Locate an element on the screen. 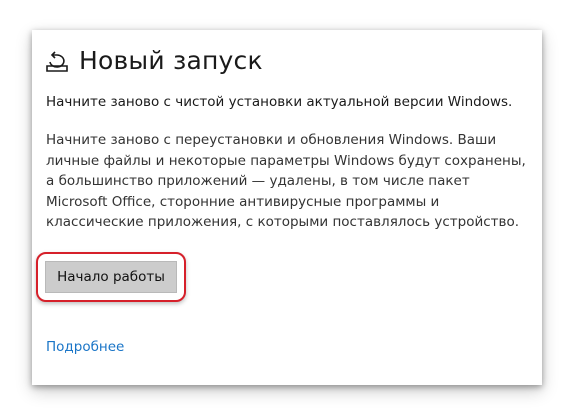 Image resolution: width=575 pixels, height=420 pixels. get-started-button: Начало работы is located at coordinates (111, 277).